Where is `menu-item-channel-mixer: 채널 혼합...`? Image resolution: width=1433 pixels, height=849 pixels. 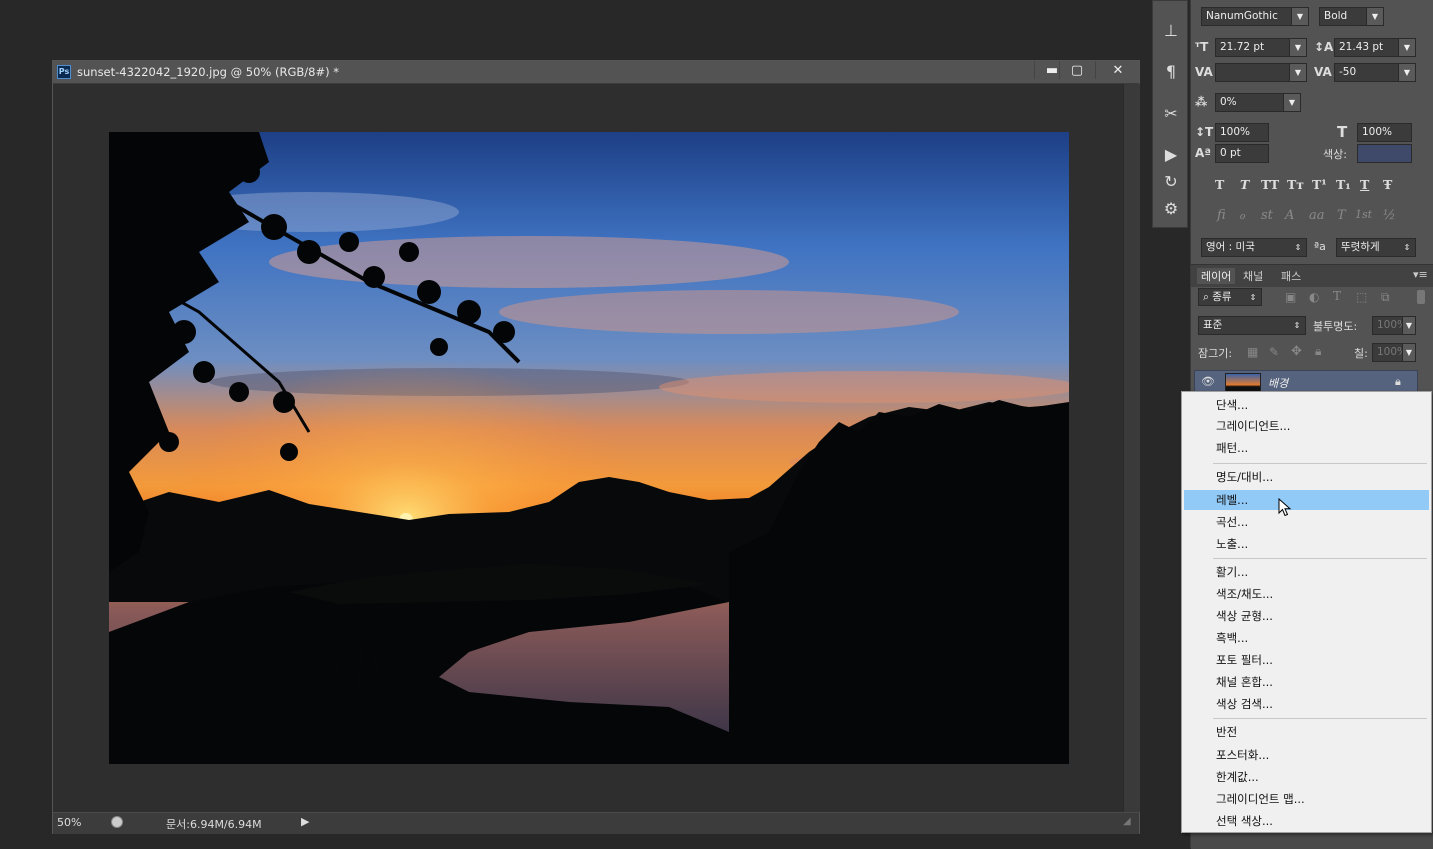
menu-item-channel-mixer: 채널 혼합... is located at coordinates (1306, 682).